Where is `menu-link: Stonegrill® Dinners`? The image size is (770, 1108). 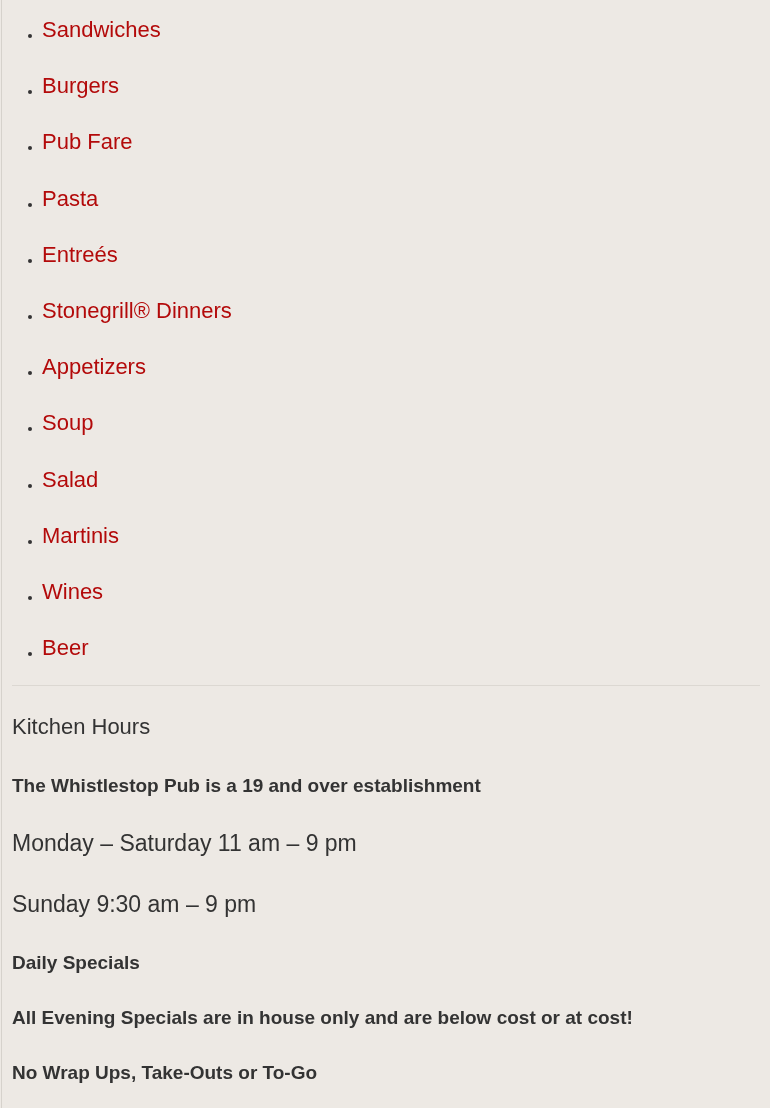
menu-link: Stonegrill® Dinners is located at coordinates (137, 311).